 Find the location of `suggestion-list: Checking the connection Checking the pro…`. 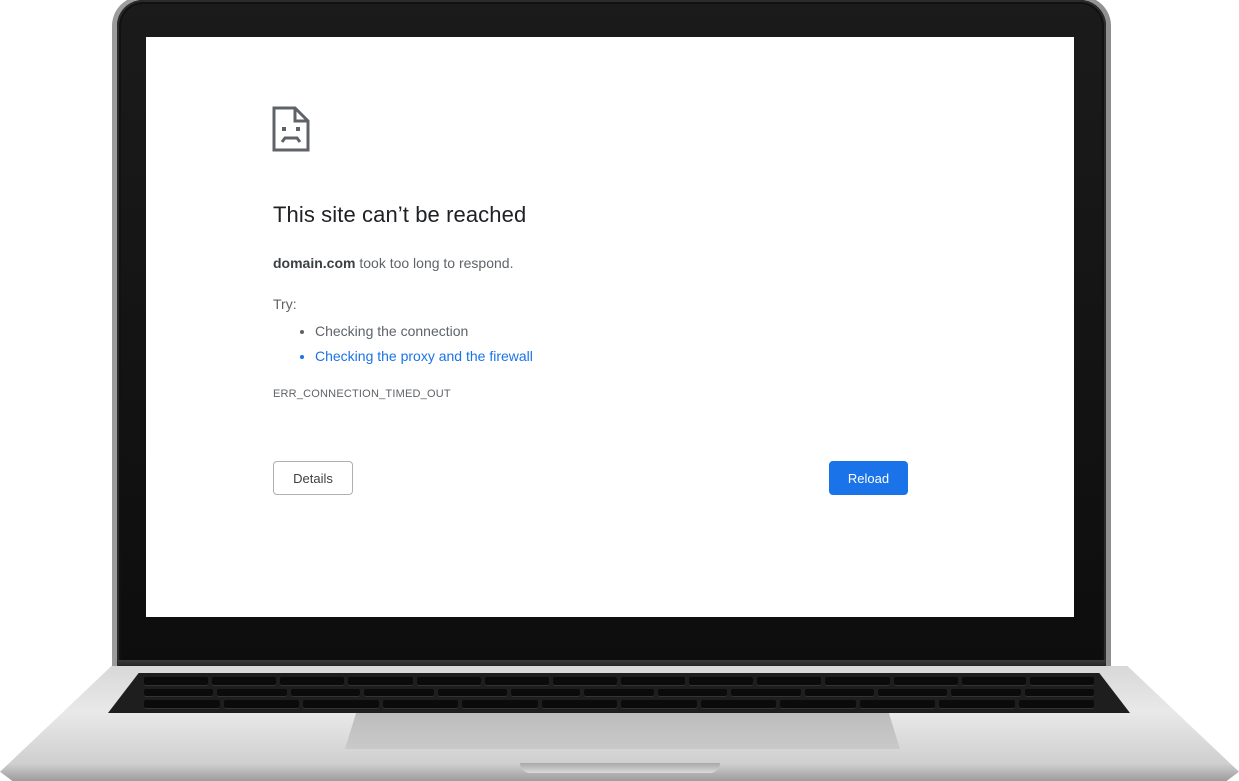

suggestion-list: Checking the connection Checking the pro… is located at coordinates (415, 344).